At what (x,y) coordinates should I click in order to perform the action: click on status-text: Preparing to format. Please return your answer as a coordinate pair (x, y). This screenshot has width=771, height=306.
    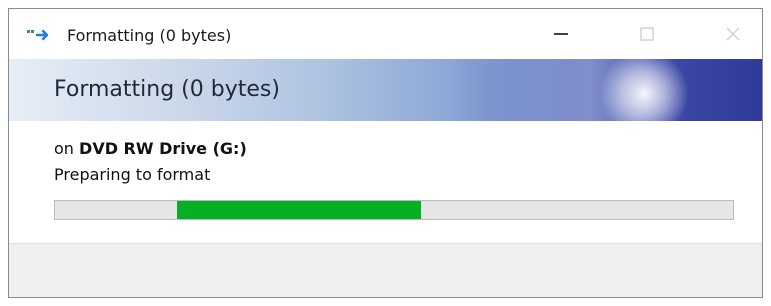
    Looking at the image, I should click on (132, 174).